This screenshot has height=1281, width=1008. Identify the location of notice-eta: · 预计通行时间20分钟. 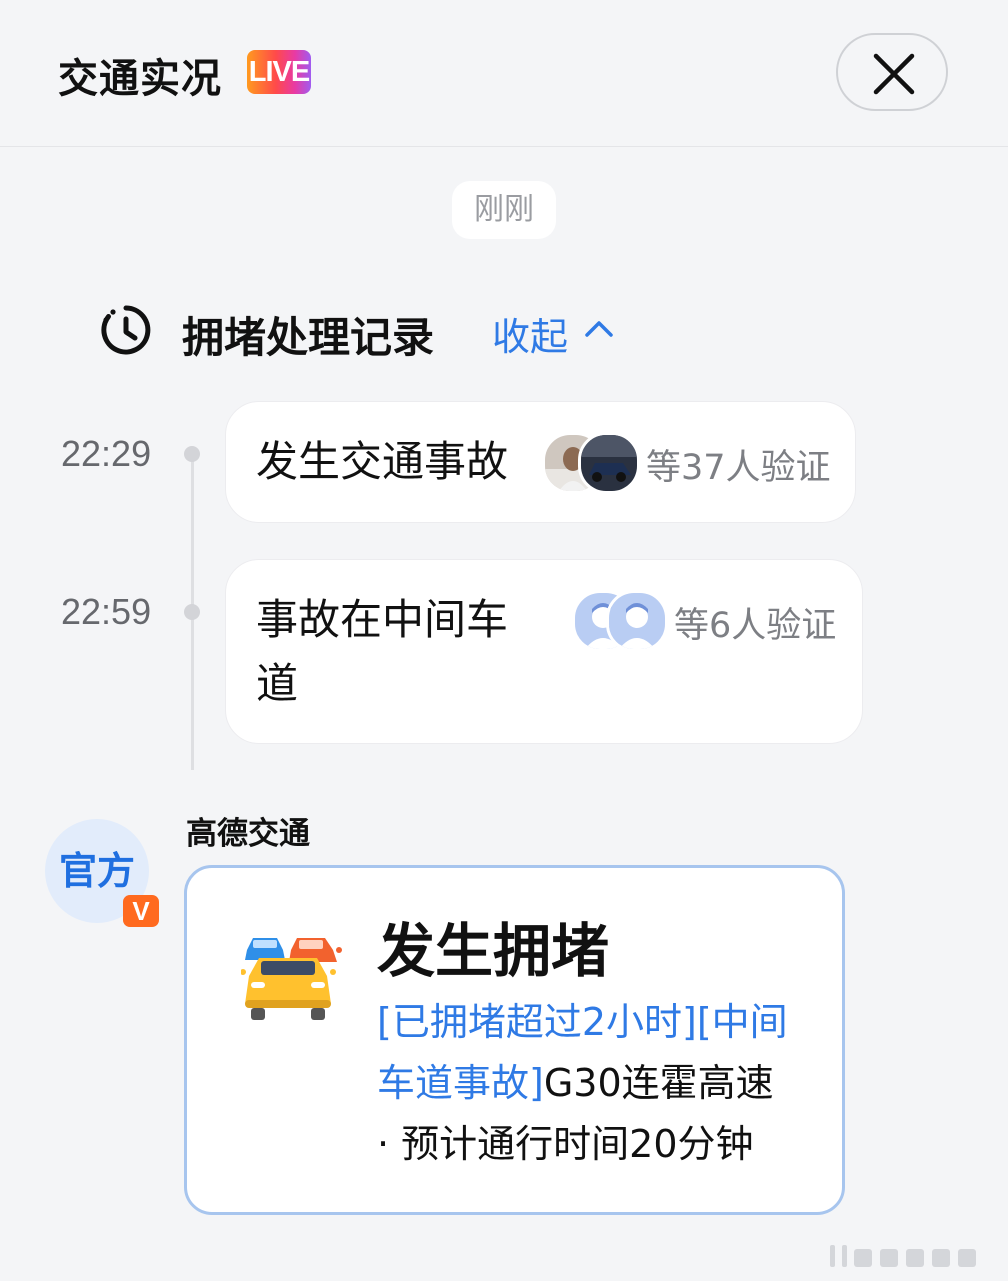
(565, 1144).